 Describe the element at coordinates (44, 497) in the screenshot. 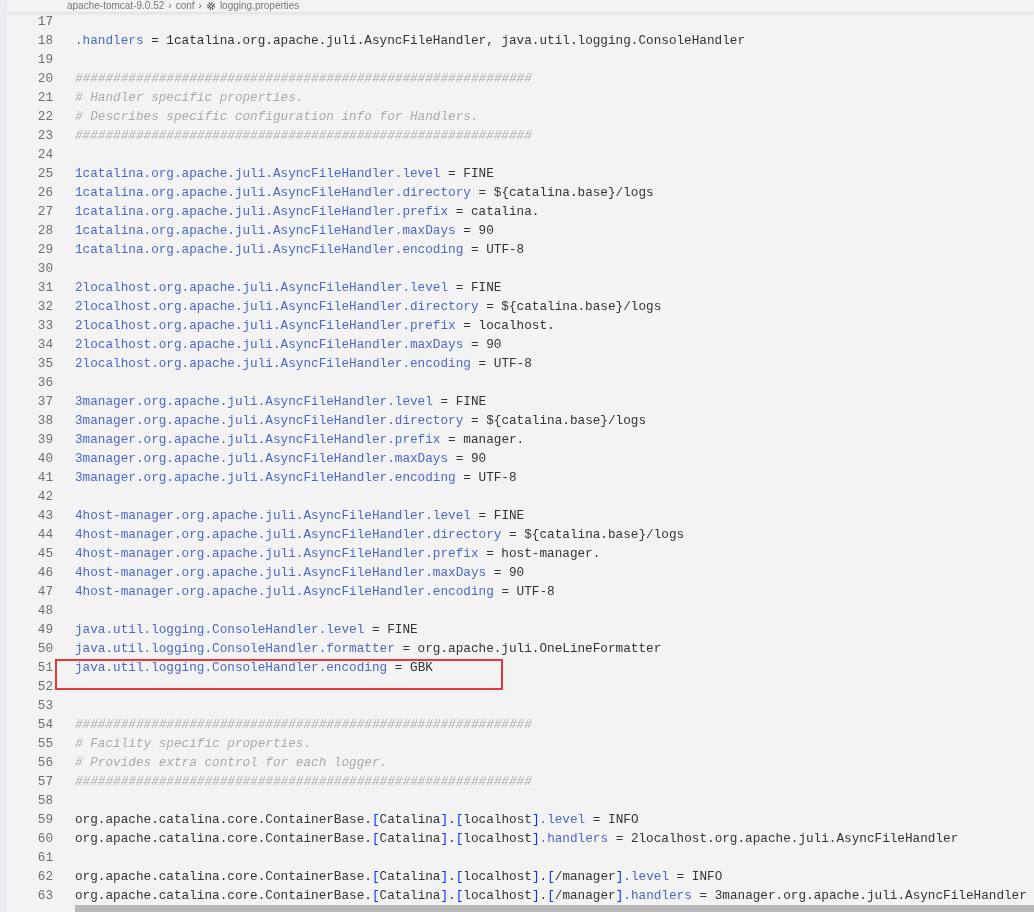

I see `line-number: 42` at that location.